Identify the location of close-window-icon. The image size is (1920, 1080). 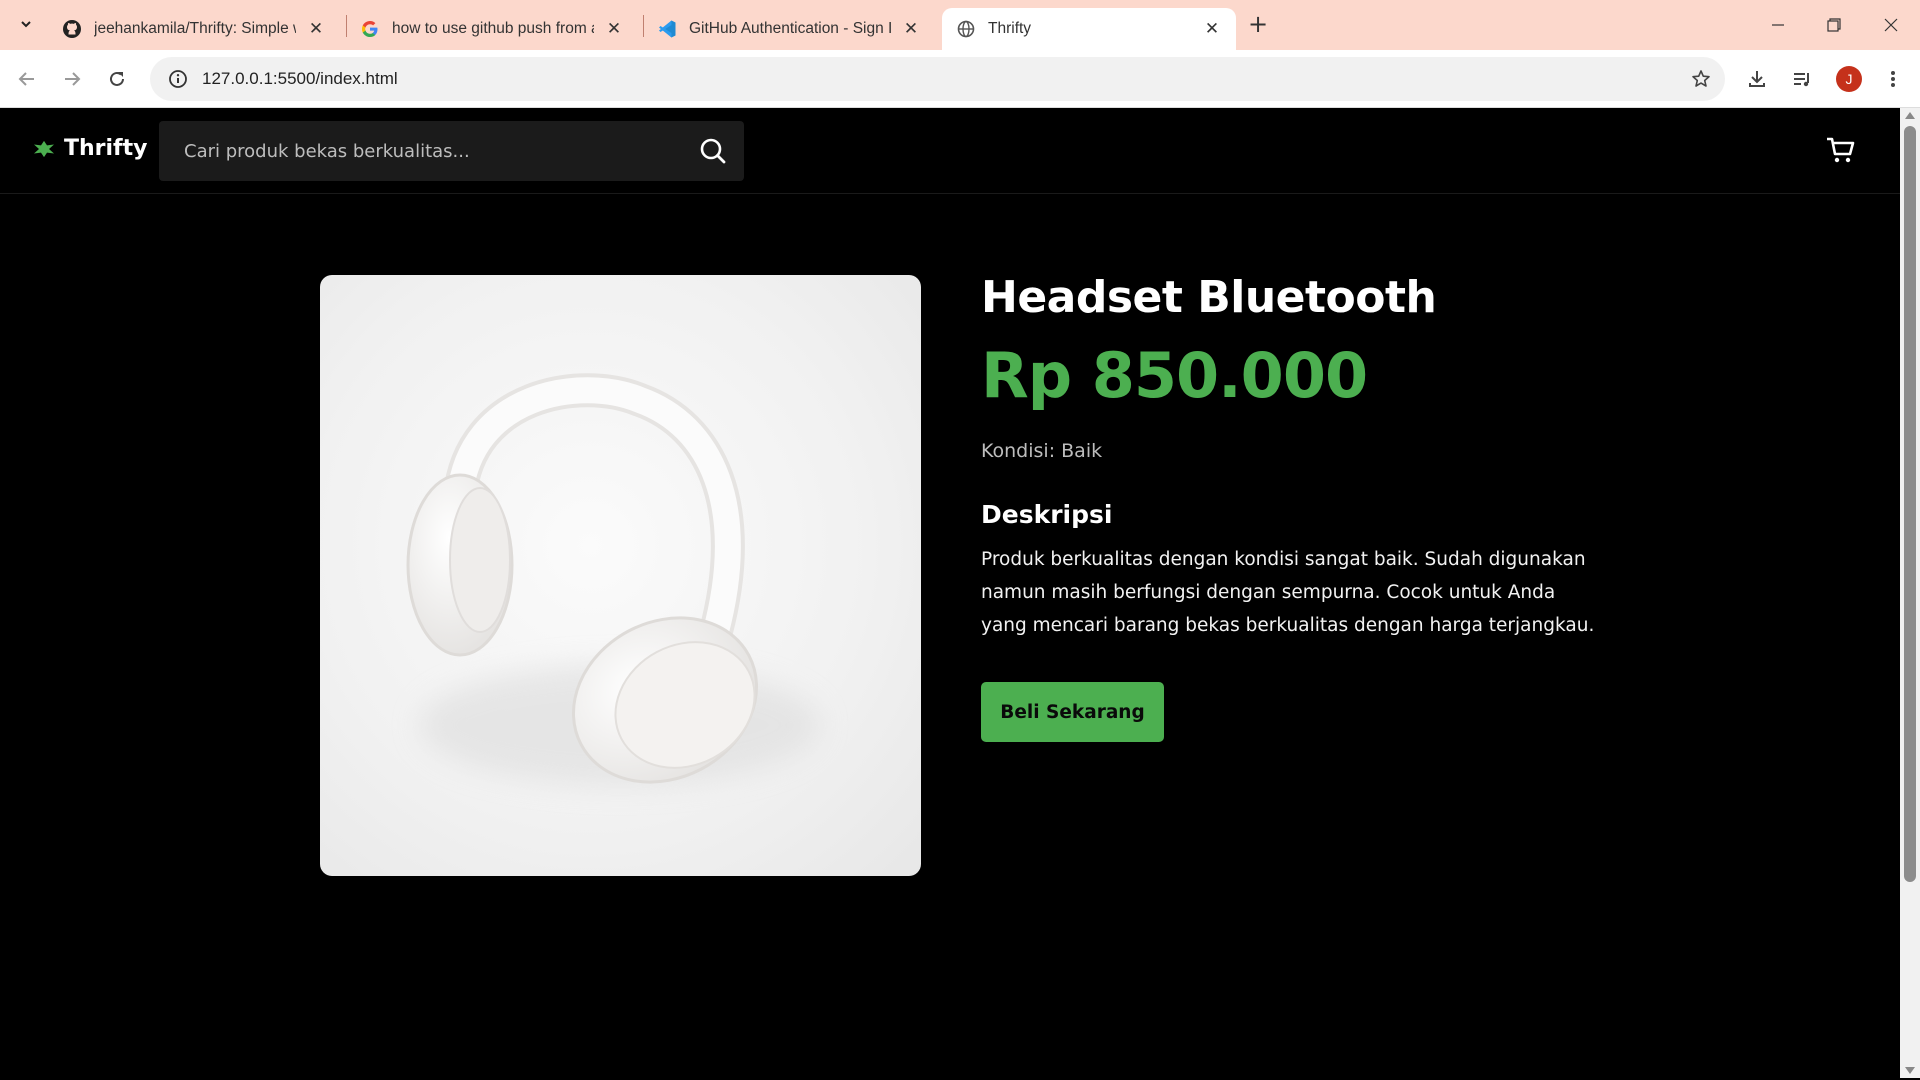
(1891, 25).